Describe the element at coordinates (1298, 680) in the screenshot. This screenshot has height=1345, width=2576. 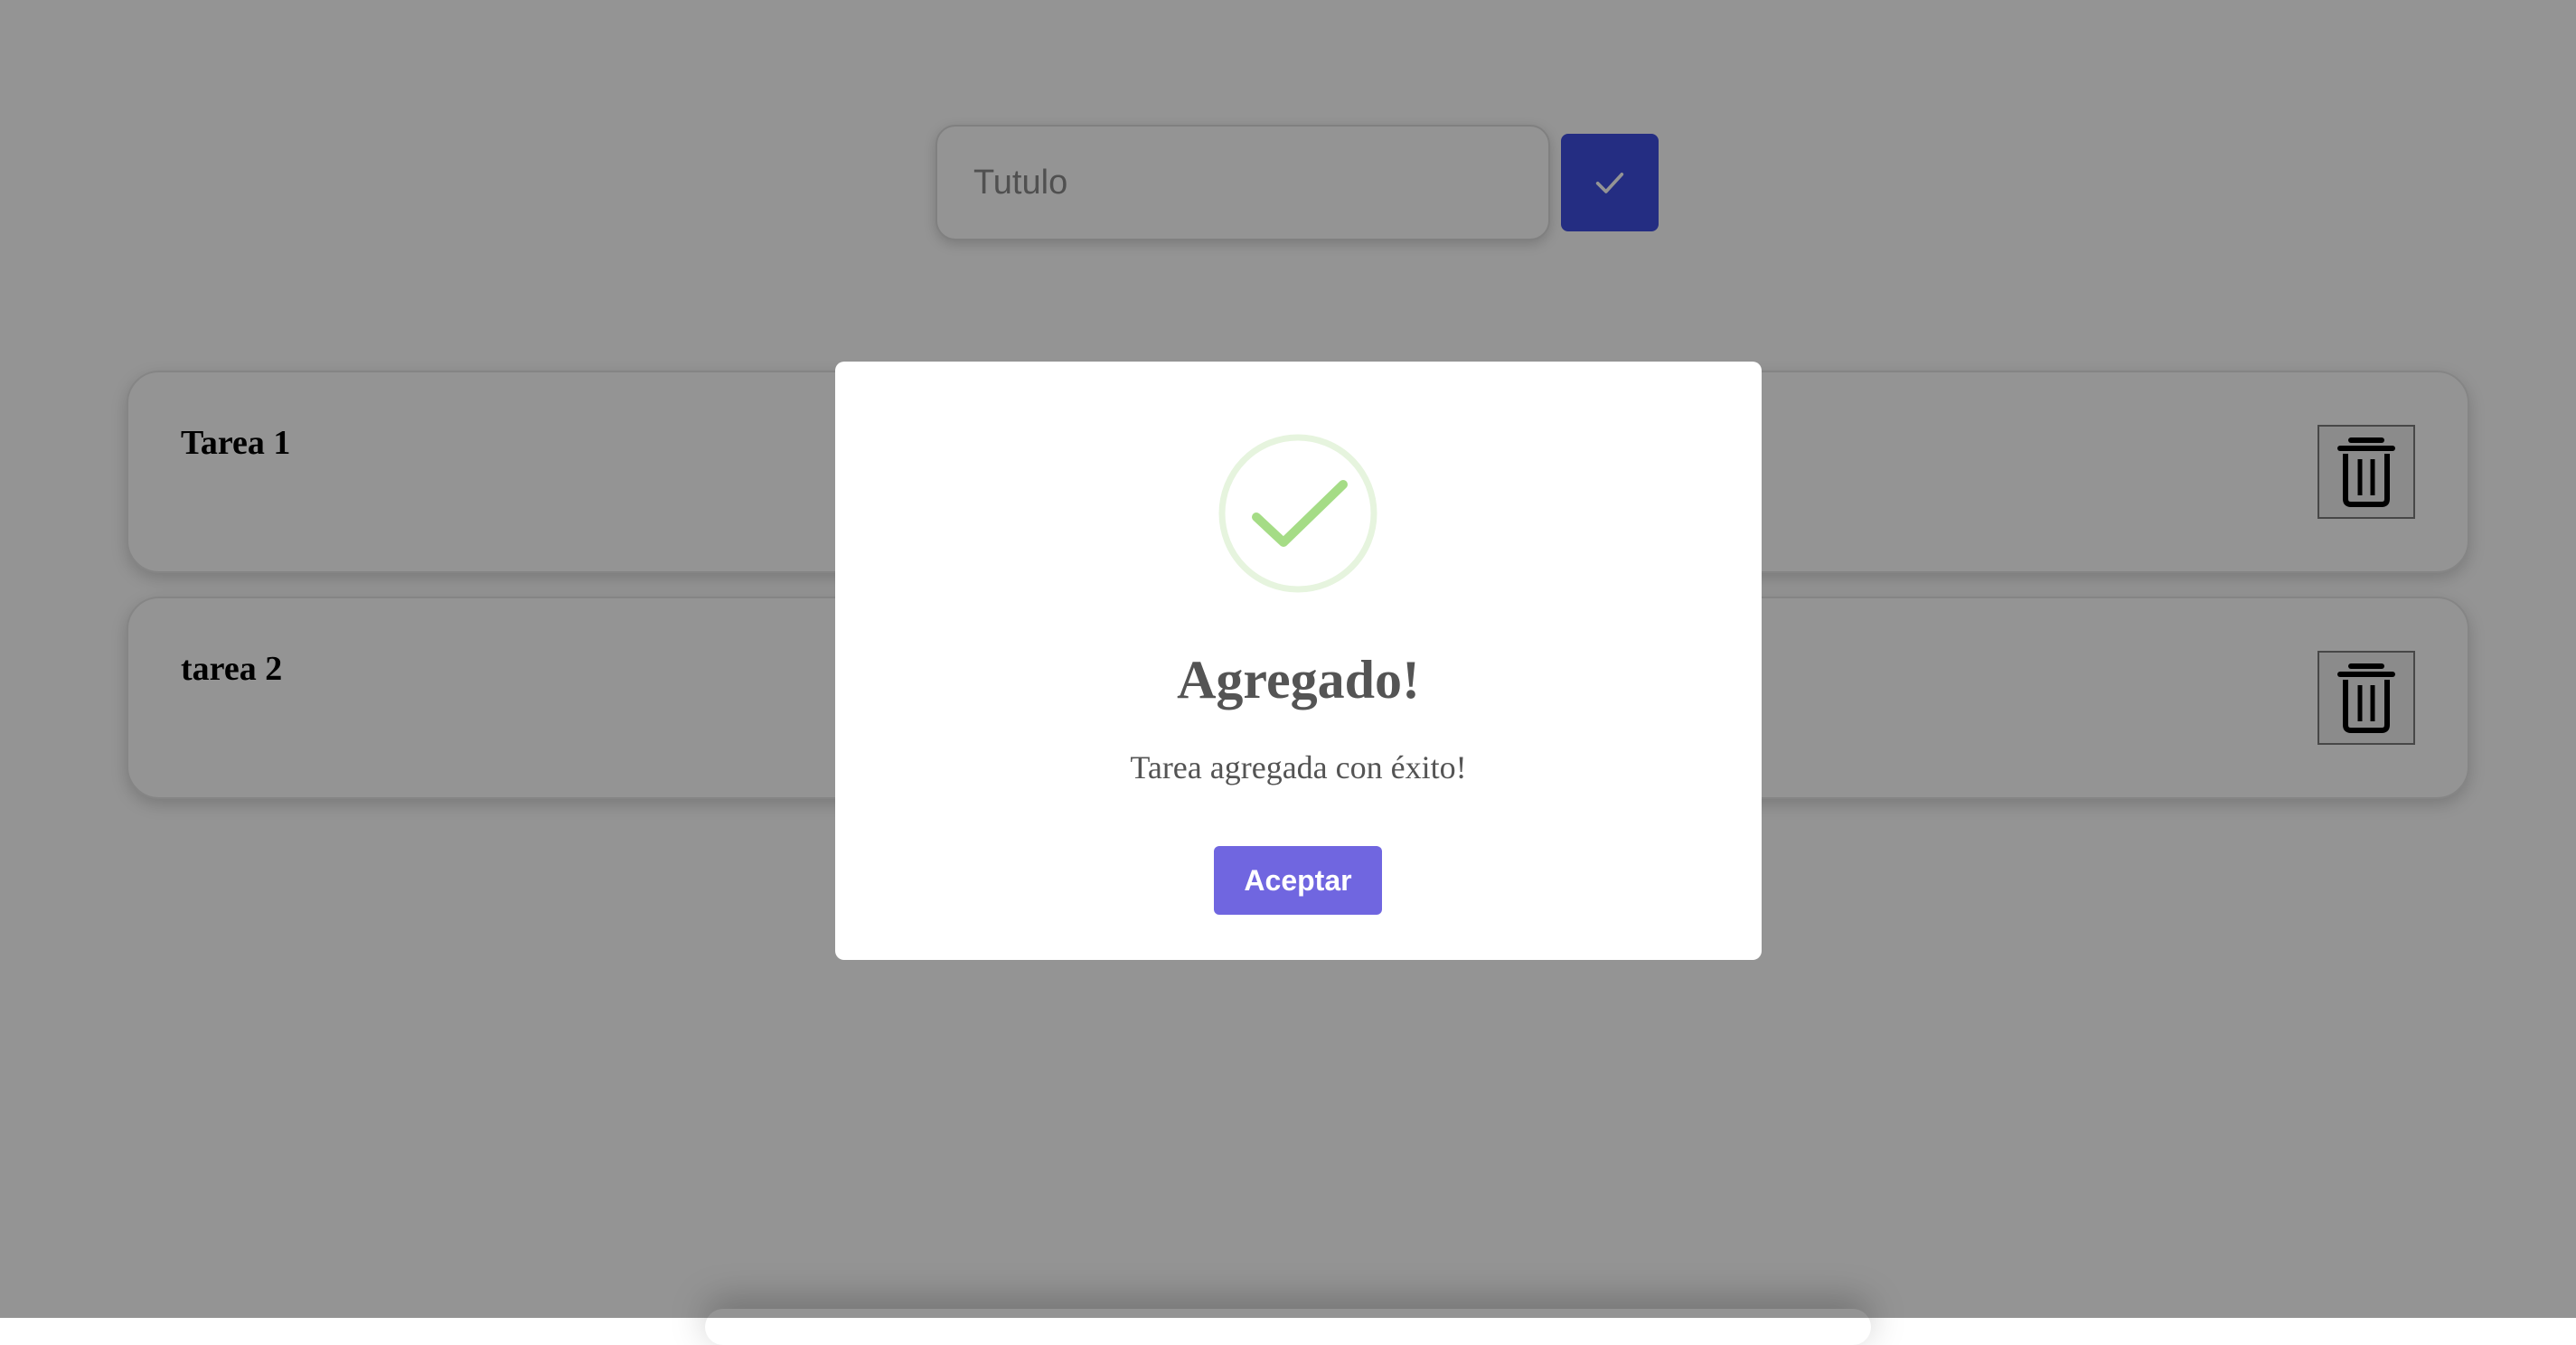
I see `dialog-title: Agregado!` at that location.